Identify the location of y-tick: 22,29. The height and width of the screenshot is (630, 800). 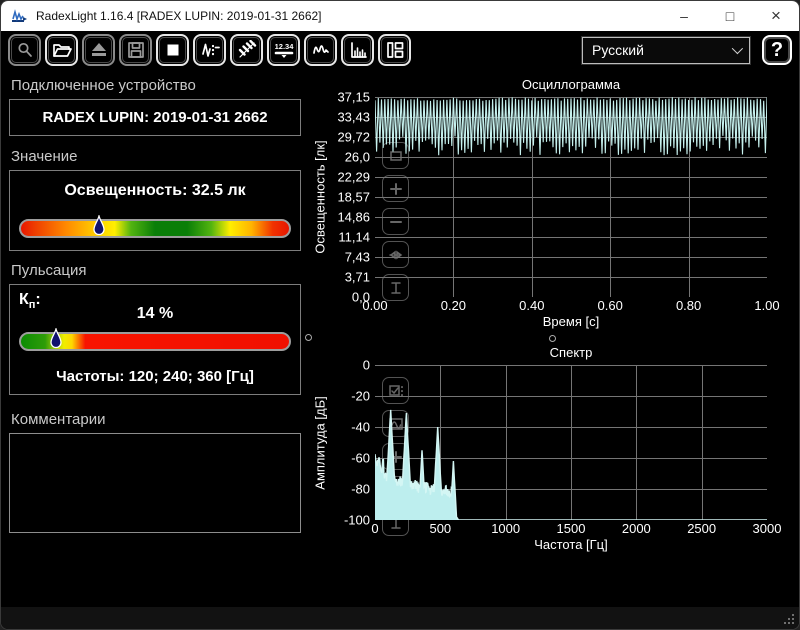
(353, 177).